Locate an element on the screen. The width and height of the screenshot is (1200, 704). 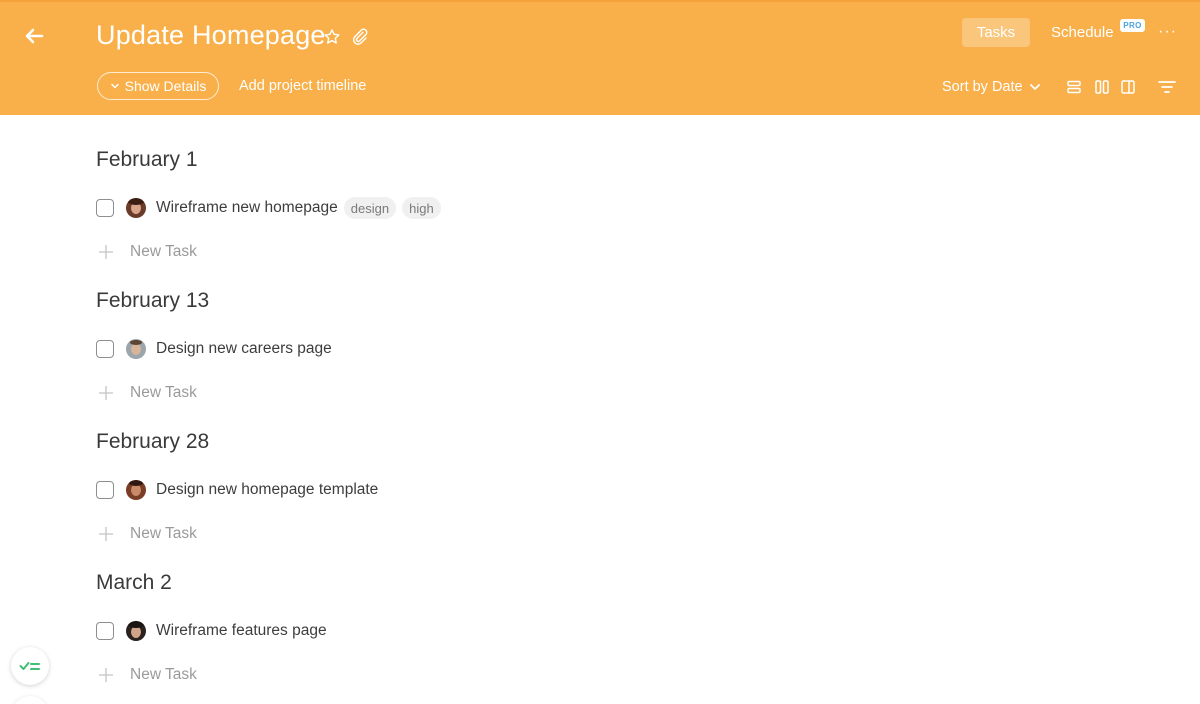
add-project-timeline-link: Add project timeline is located at coordinates (302, 86).